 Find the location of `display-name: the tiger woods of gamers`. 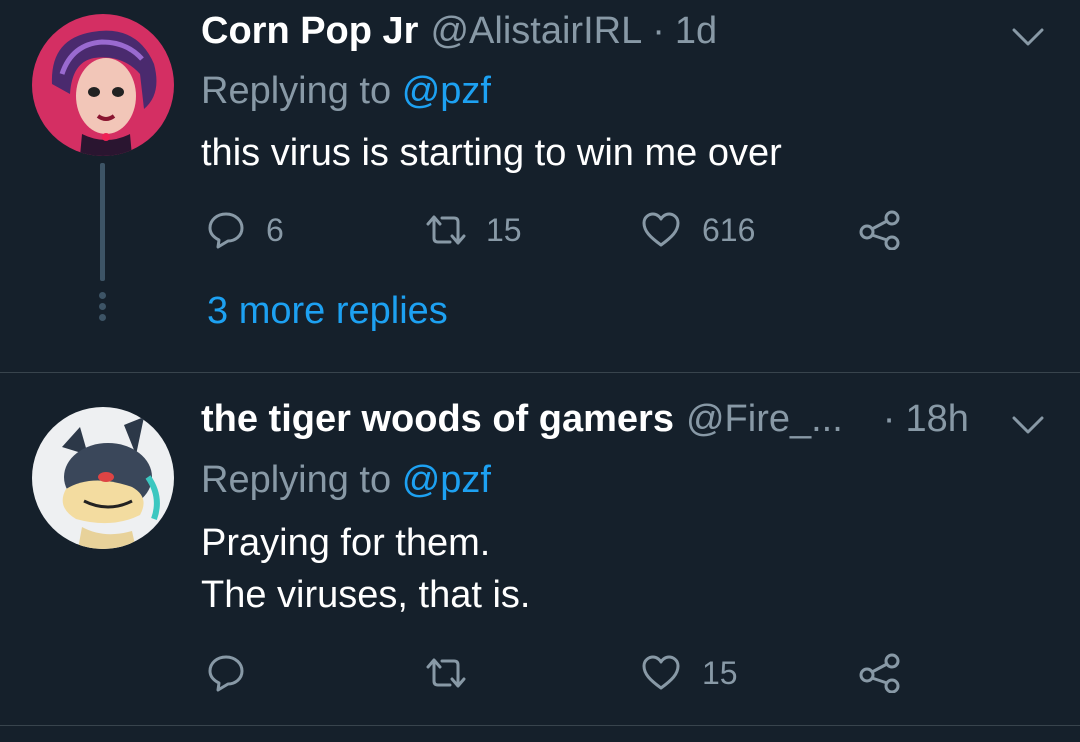

display-name: the tiger woods of gamers is located at coordinates (437, 419).